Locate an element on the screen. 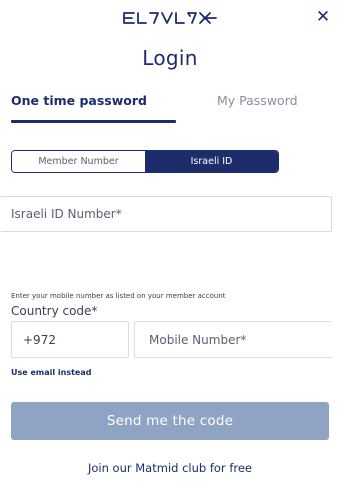 The image size is (340, 484). page-title: Login is located at coordinates (170, 58).